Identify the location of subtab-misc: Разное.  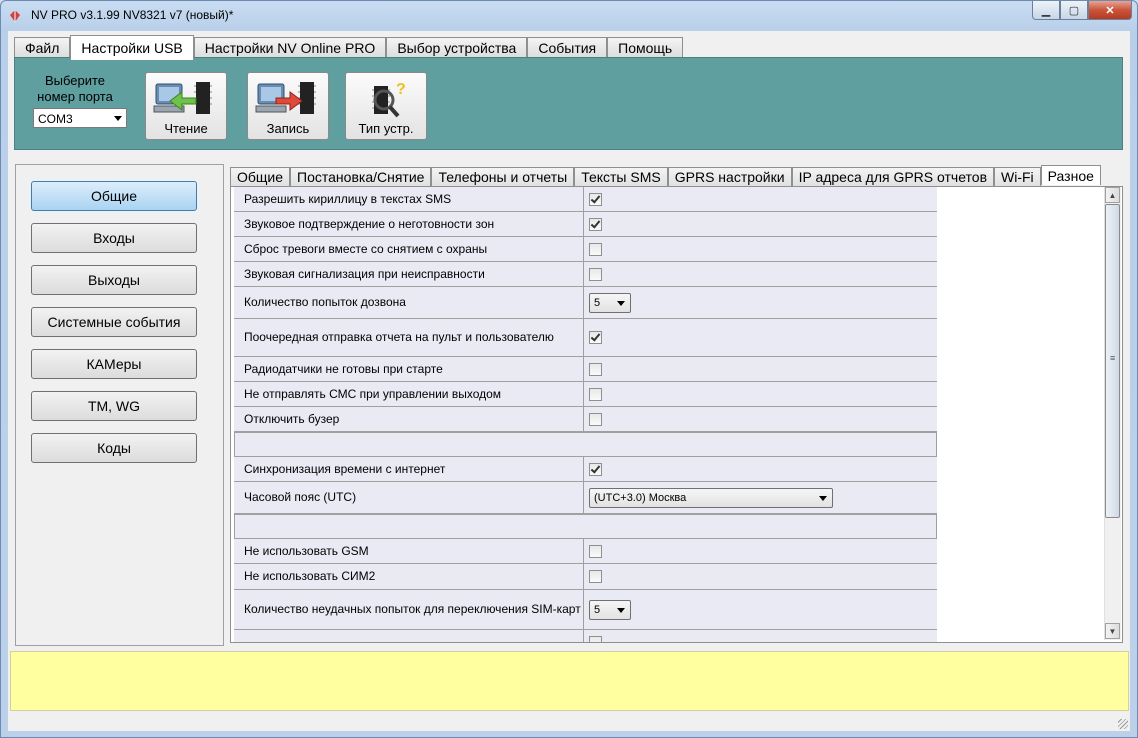
(1070, 175).